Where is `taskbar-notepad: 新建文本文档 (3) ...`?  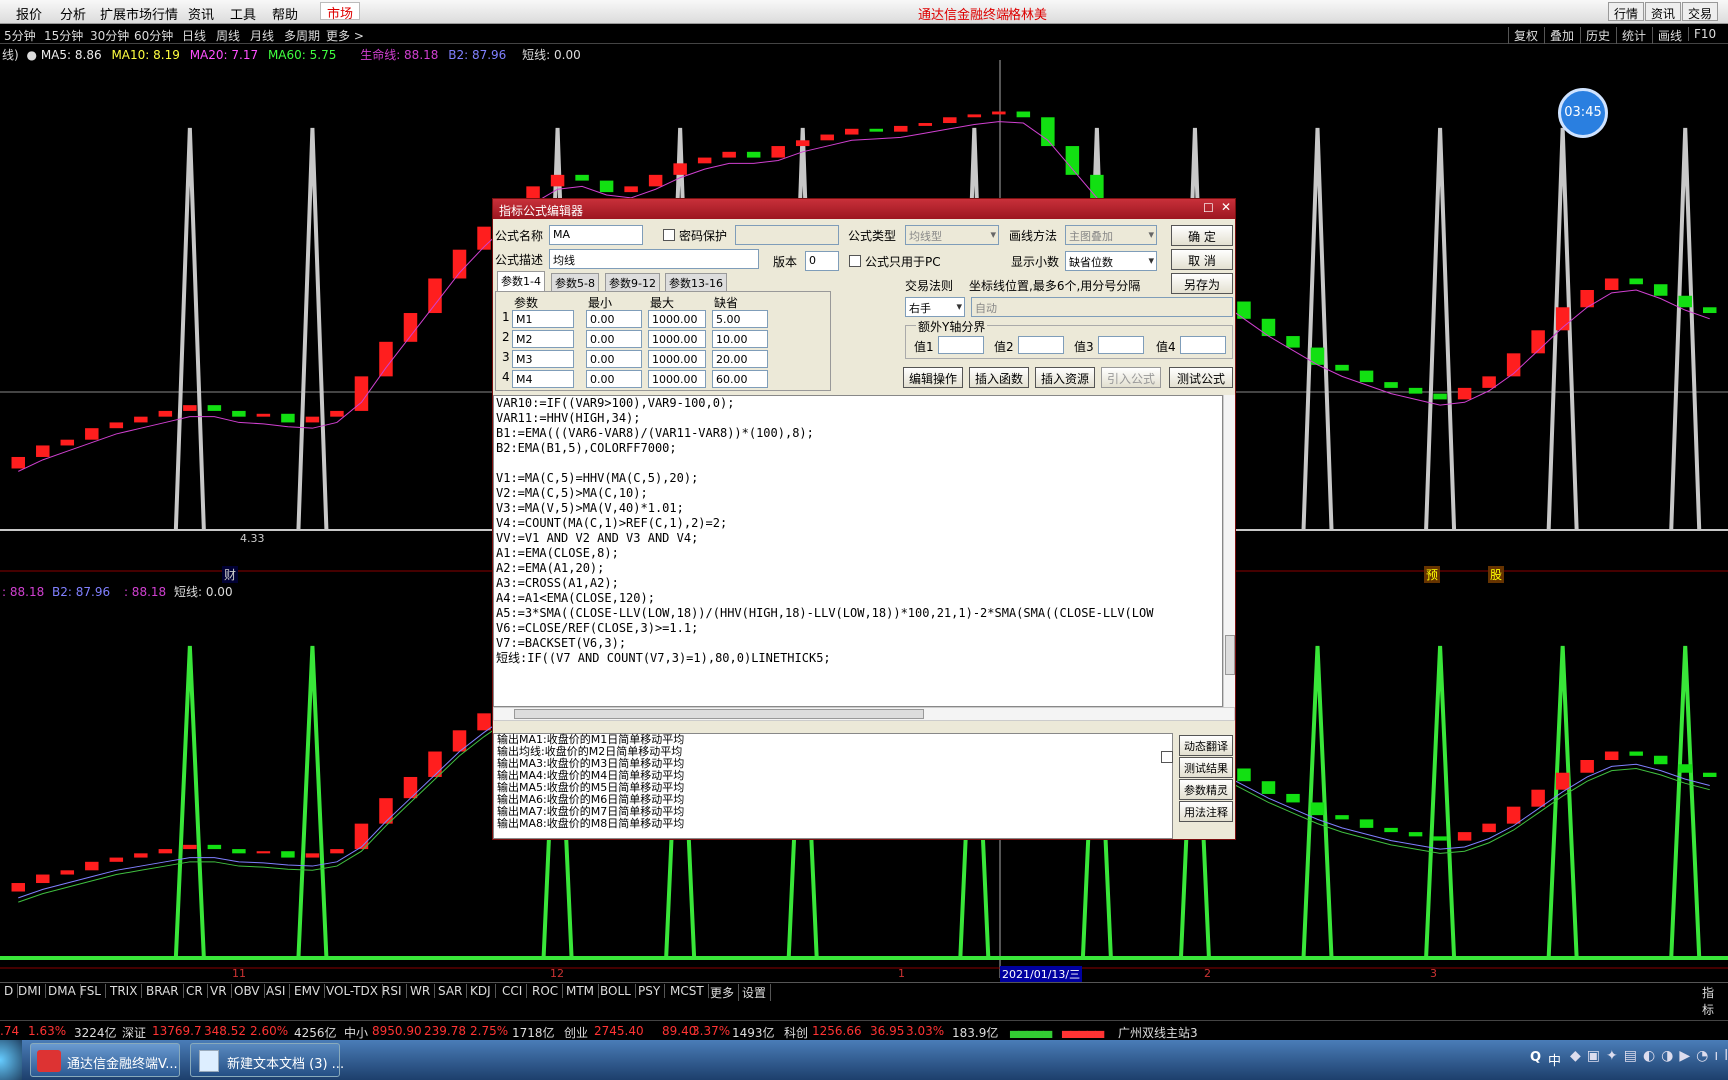
taskbar-notepad: 新建文本文档 (3) ... is located at coordinates (267, 1060).